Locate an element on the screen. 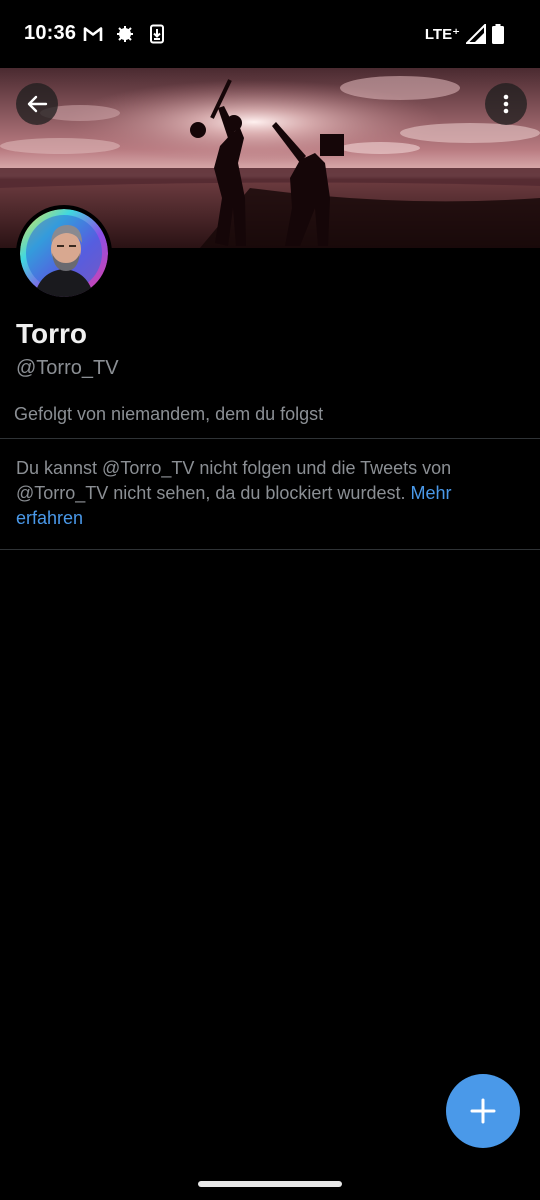  more-options-button is located at coordinates (506, 104).